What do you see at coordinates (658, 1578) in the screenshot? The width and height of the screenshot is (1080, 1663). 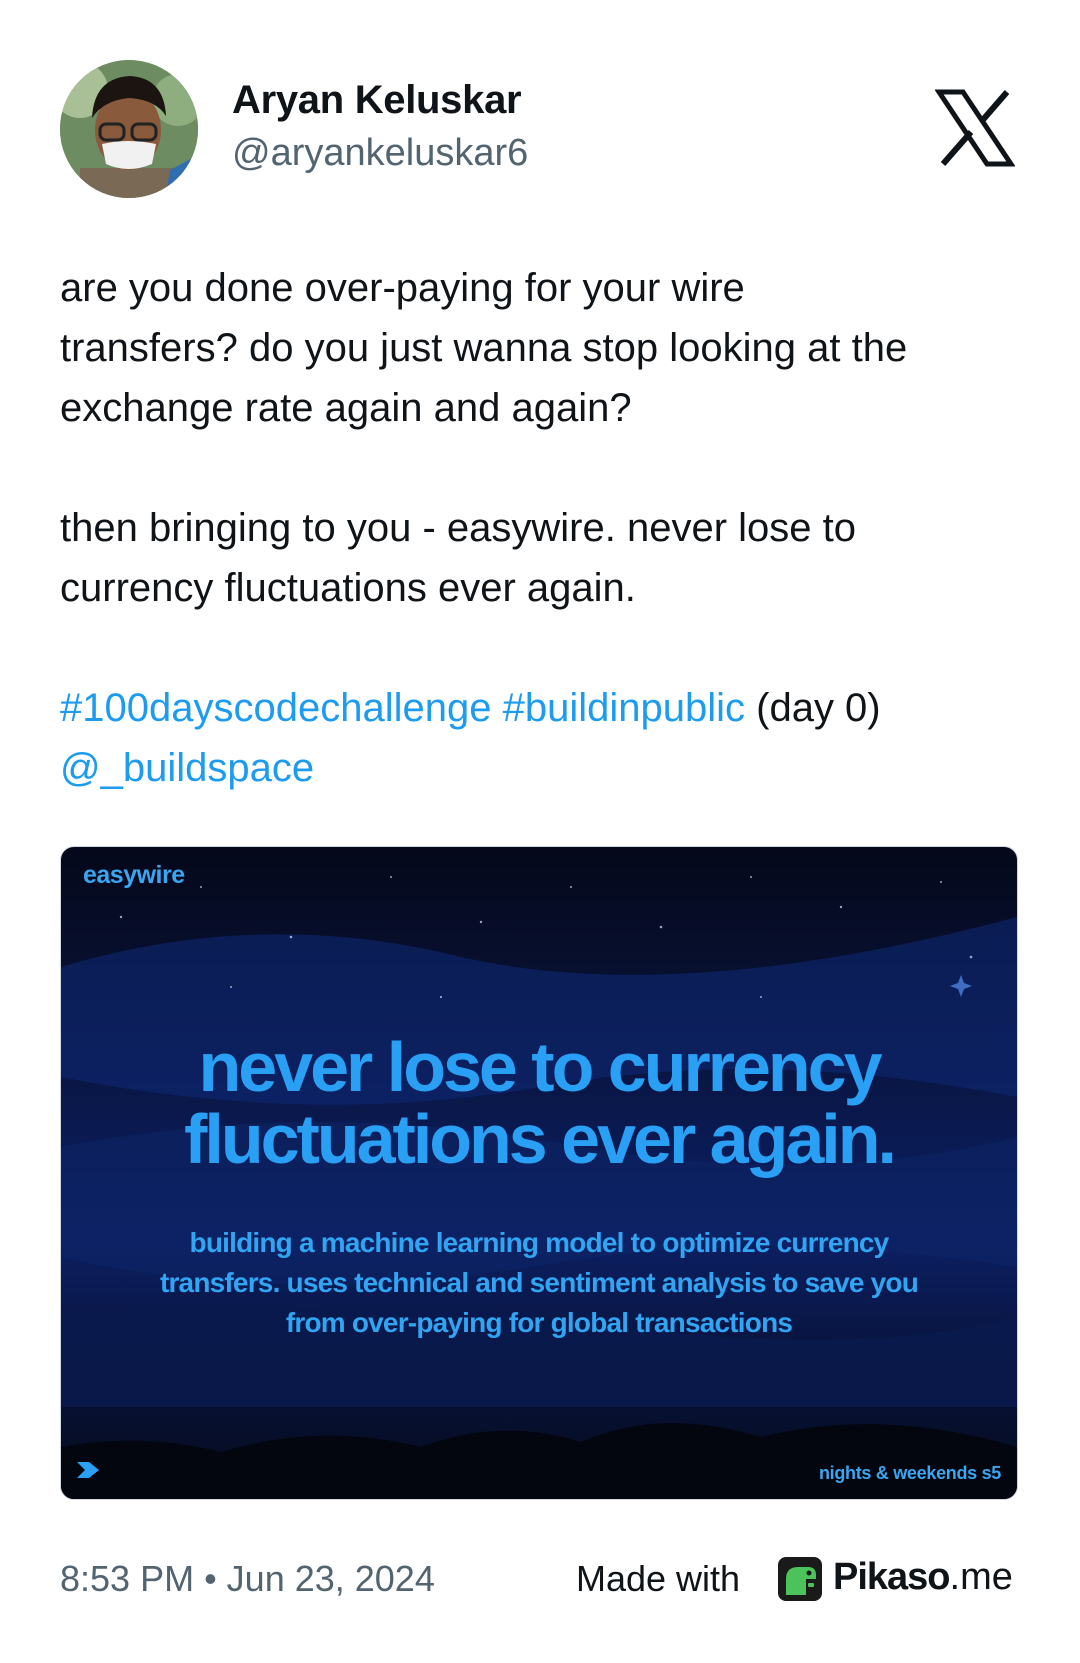 I see `made-with-label: Made with` at bounding box center [658, 1578].